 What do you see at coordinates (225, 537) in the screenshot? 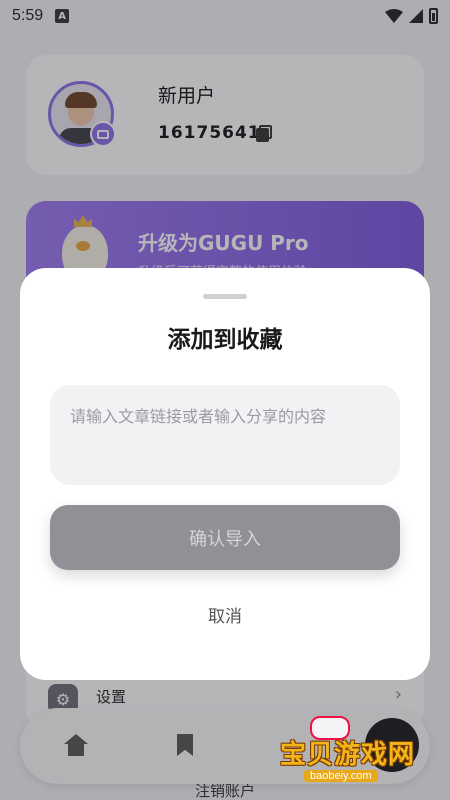
I see `confirm-import-button: 确认导入` at bounding box center [225, 537].